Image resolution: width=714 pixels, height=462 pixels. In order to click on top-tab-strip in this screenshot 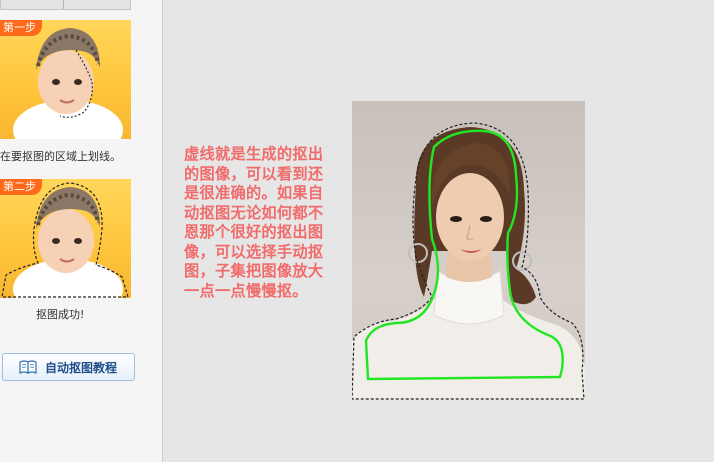, I will do `click(65, 5)`.